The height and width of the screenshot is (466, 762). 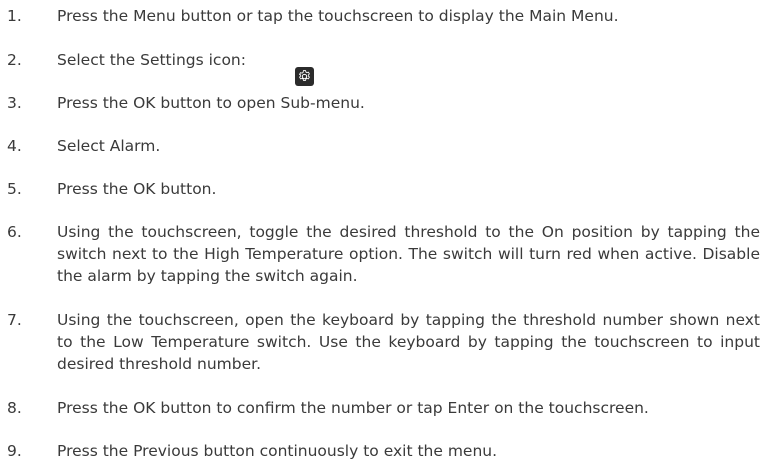 What do you see at coordinates (14, 320) in the screenshot?
I see `step-number: 7.` at bounding box center [14, 320].